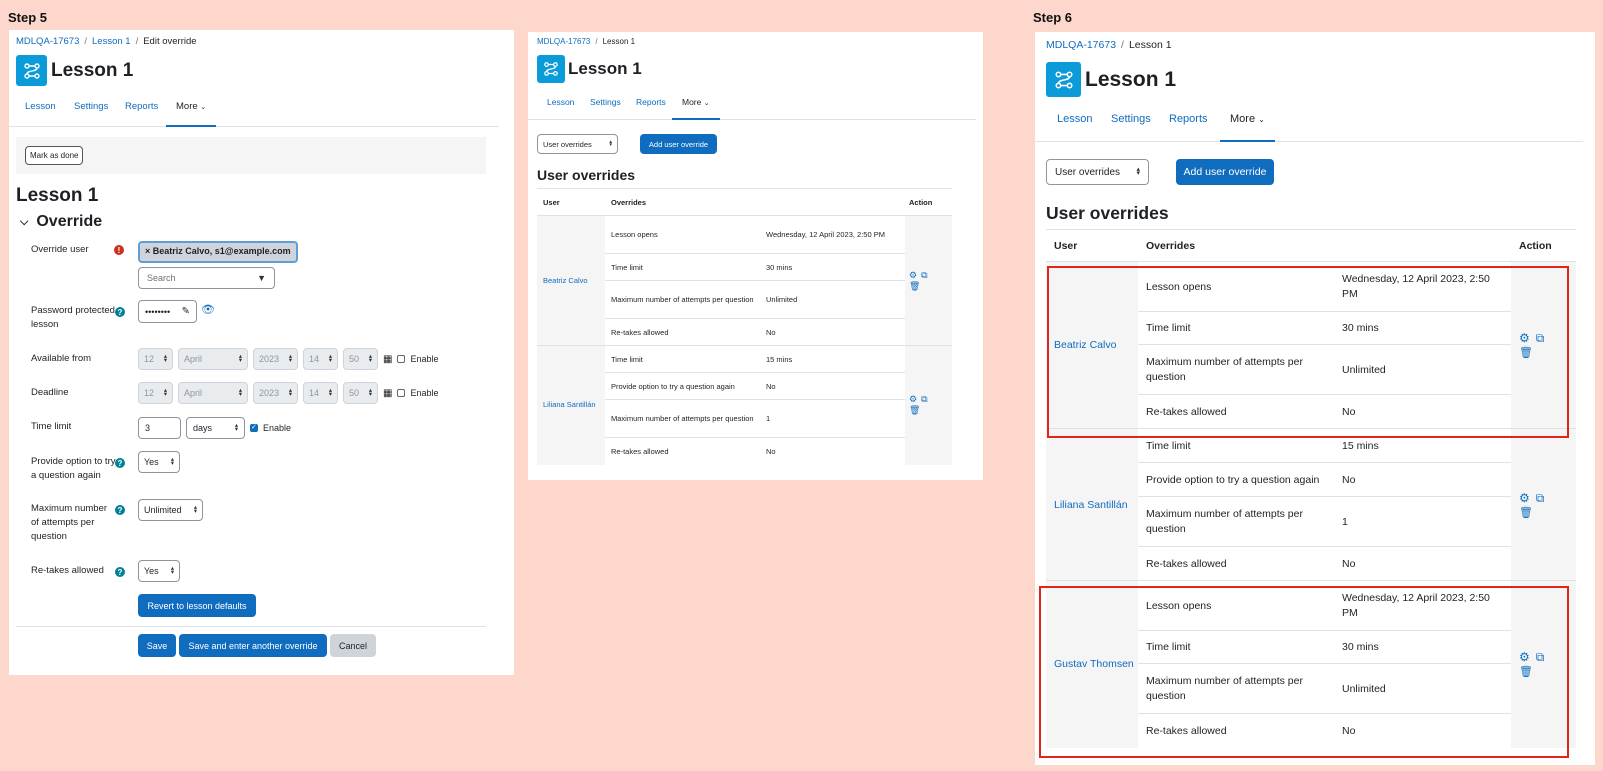  What do you see at coordinates (73, 468) in the screenshot?
I see `try-again-label: Provide option to try a question again` at bounding box center [73, 468].